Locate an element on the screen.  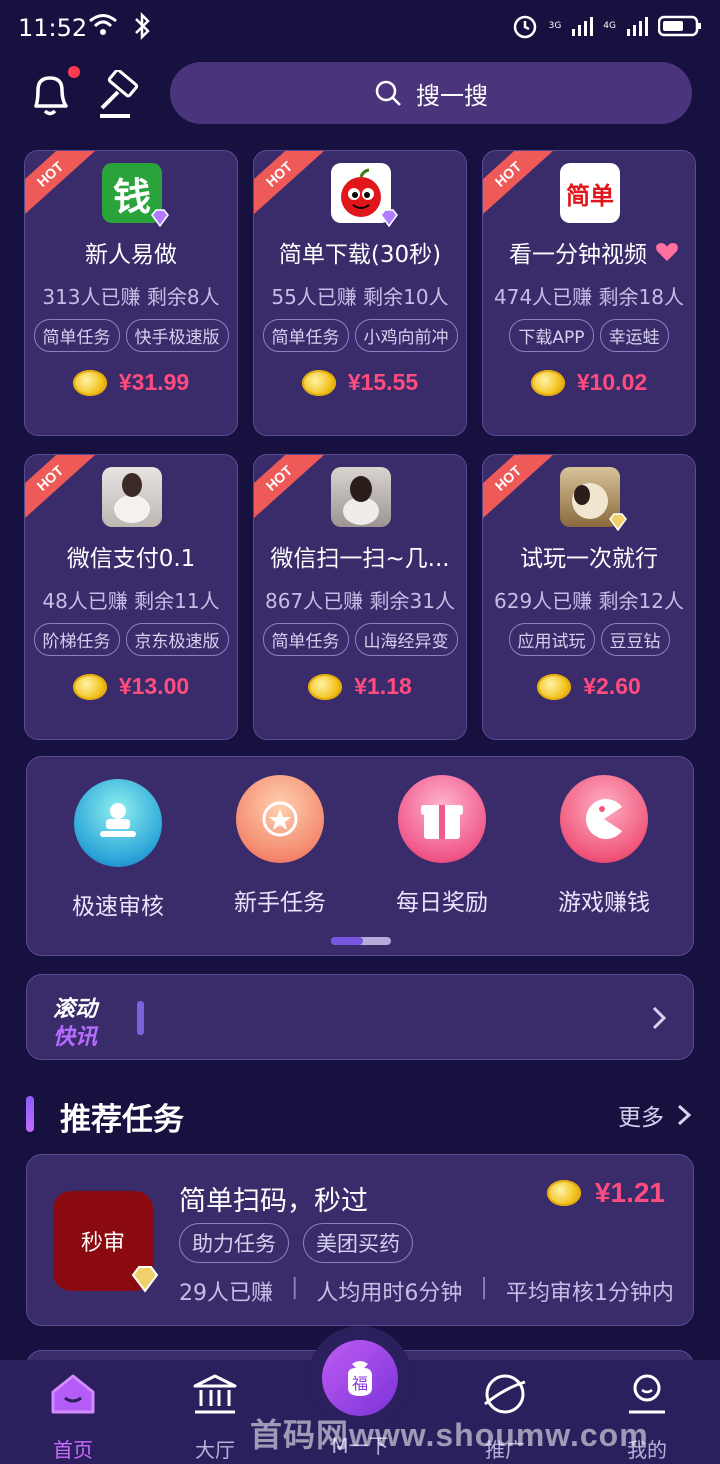
card-title: 新人易做 is located at coordinates (131, 255).